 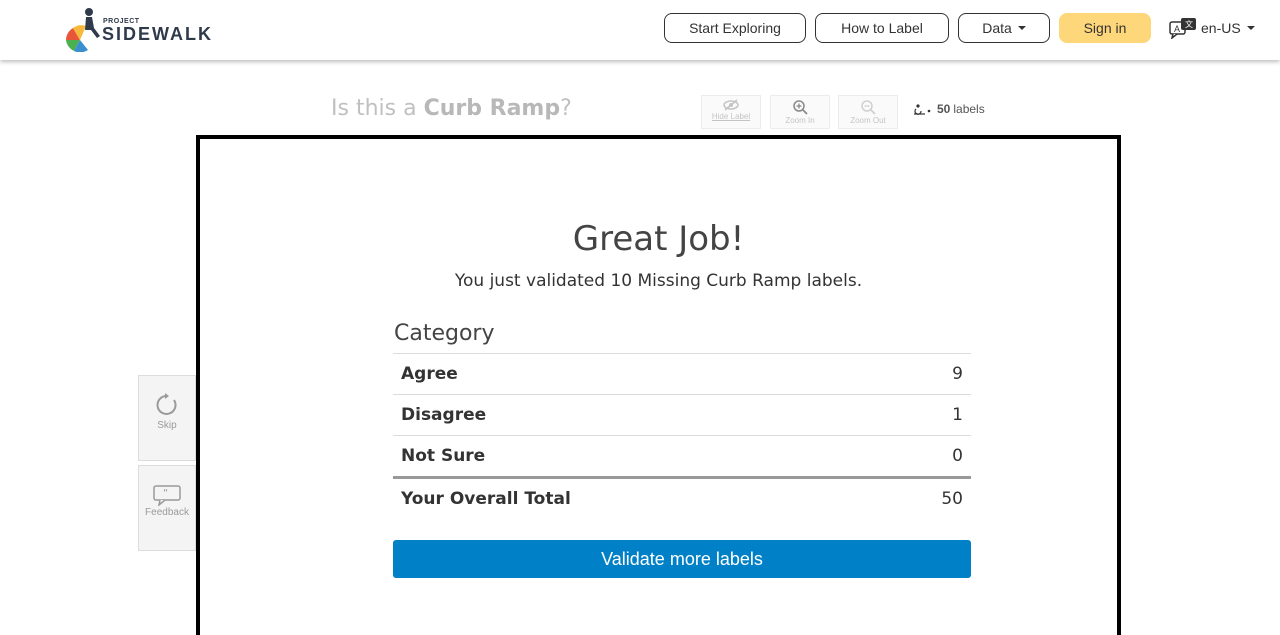 I want to click on not-sure-label: Not Sure, so click(x=443, y=456).